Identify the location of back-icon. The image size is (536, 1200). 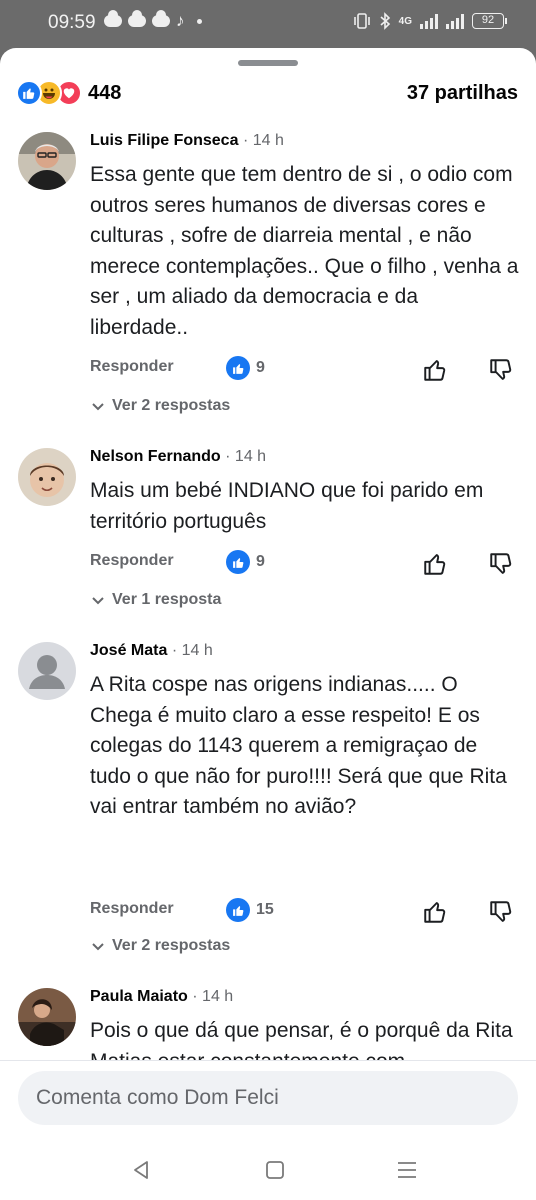
(141, 1170).